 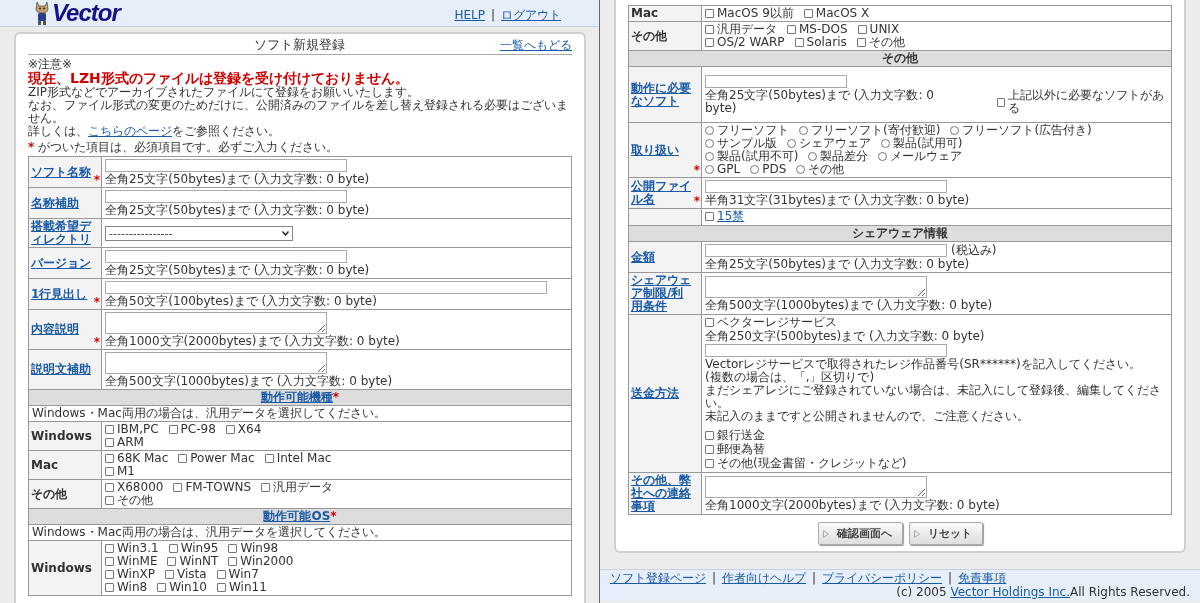 I want to click on section-title-link: 動作可能機種, so click(x=296, y=397).